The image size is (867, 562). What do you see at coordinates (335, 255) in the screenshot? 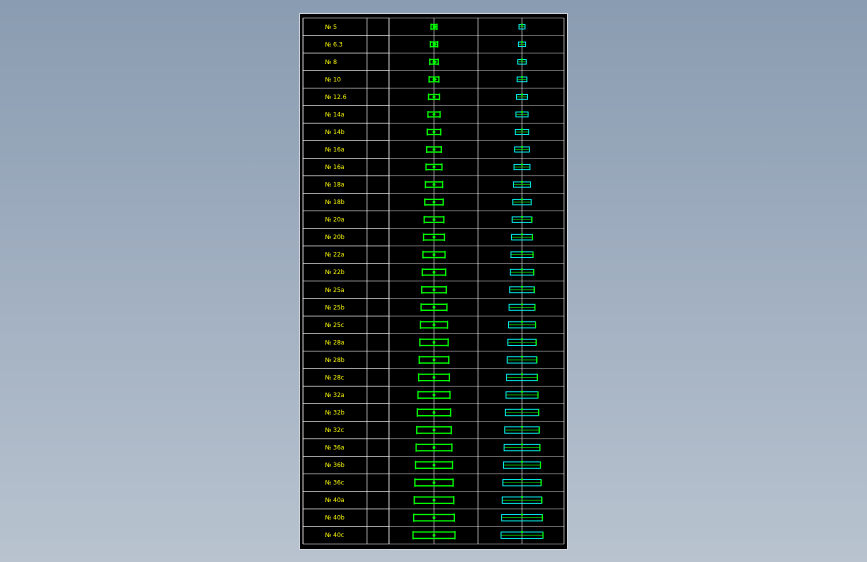
I see `row-label: № 22a` at bounding box center [335, 255].